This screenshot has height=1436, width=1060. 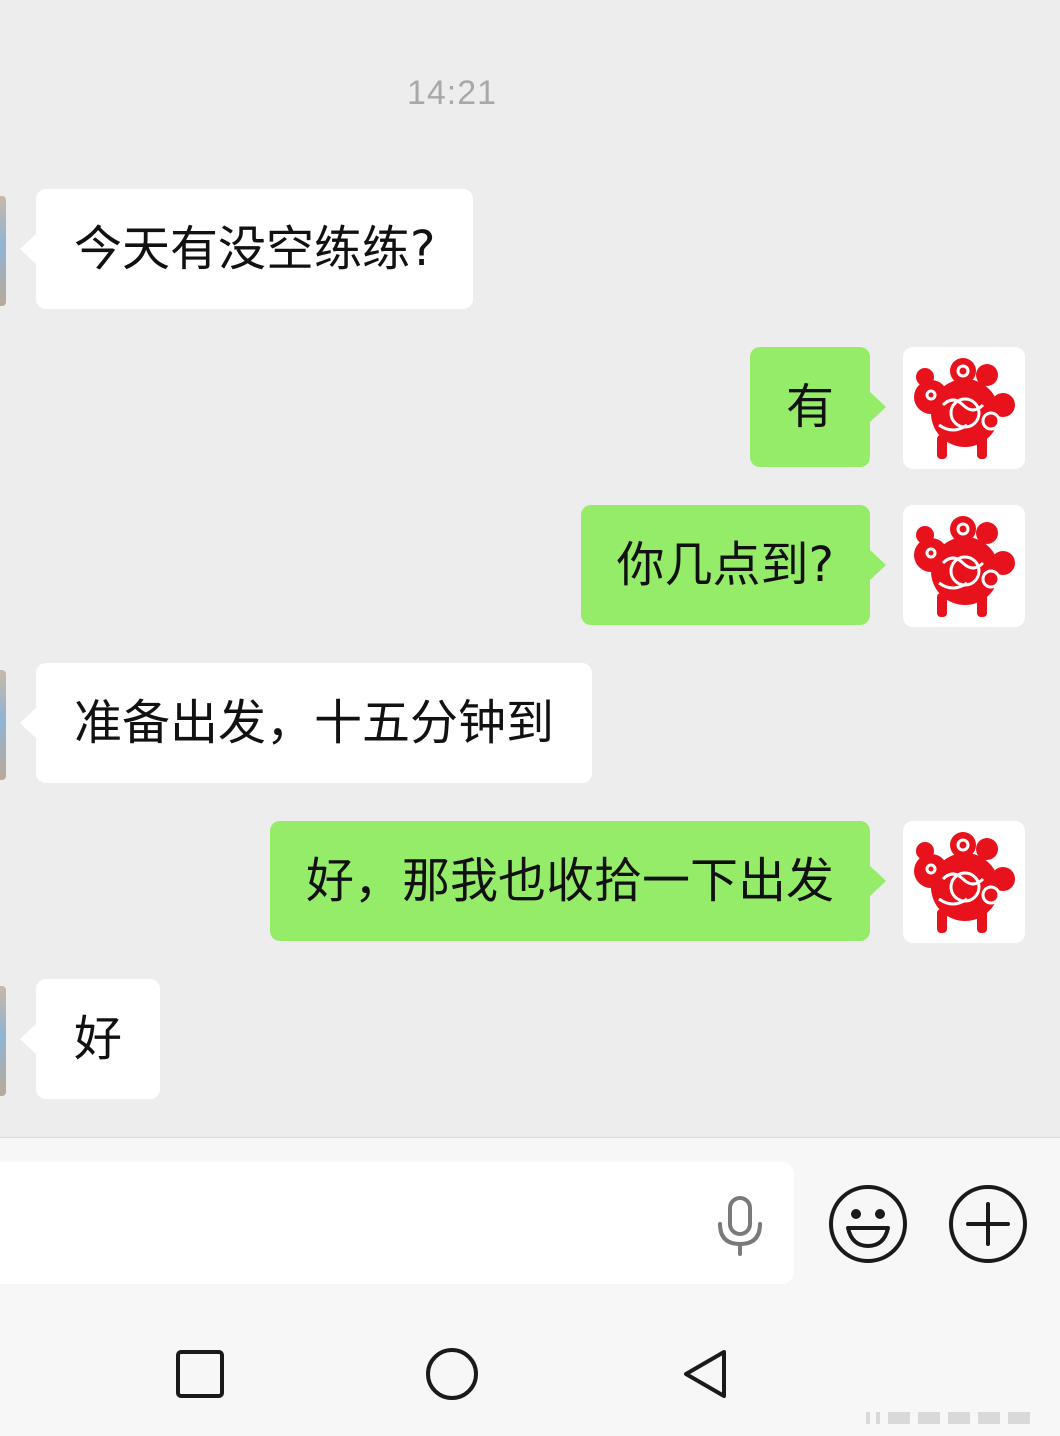 What do you see at coordinates (706, 1374) in the screenshot?
I see `back-icon` at bounding box center [706, 1374].